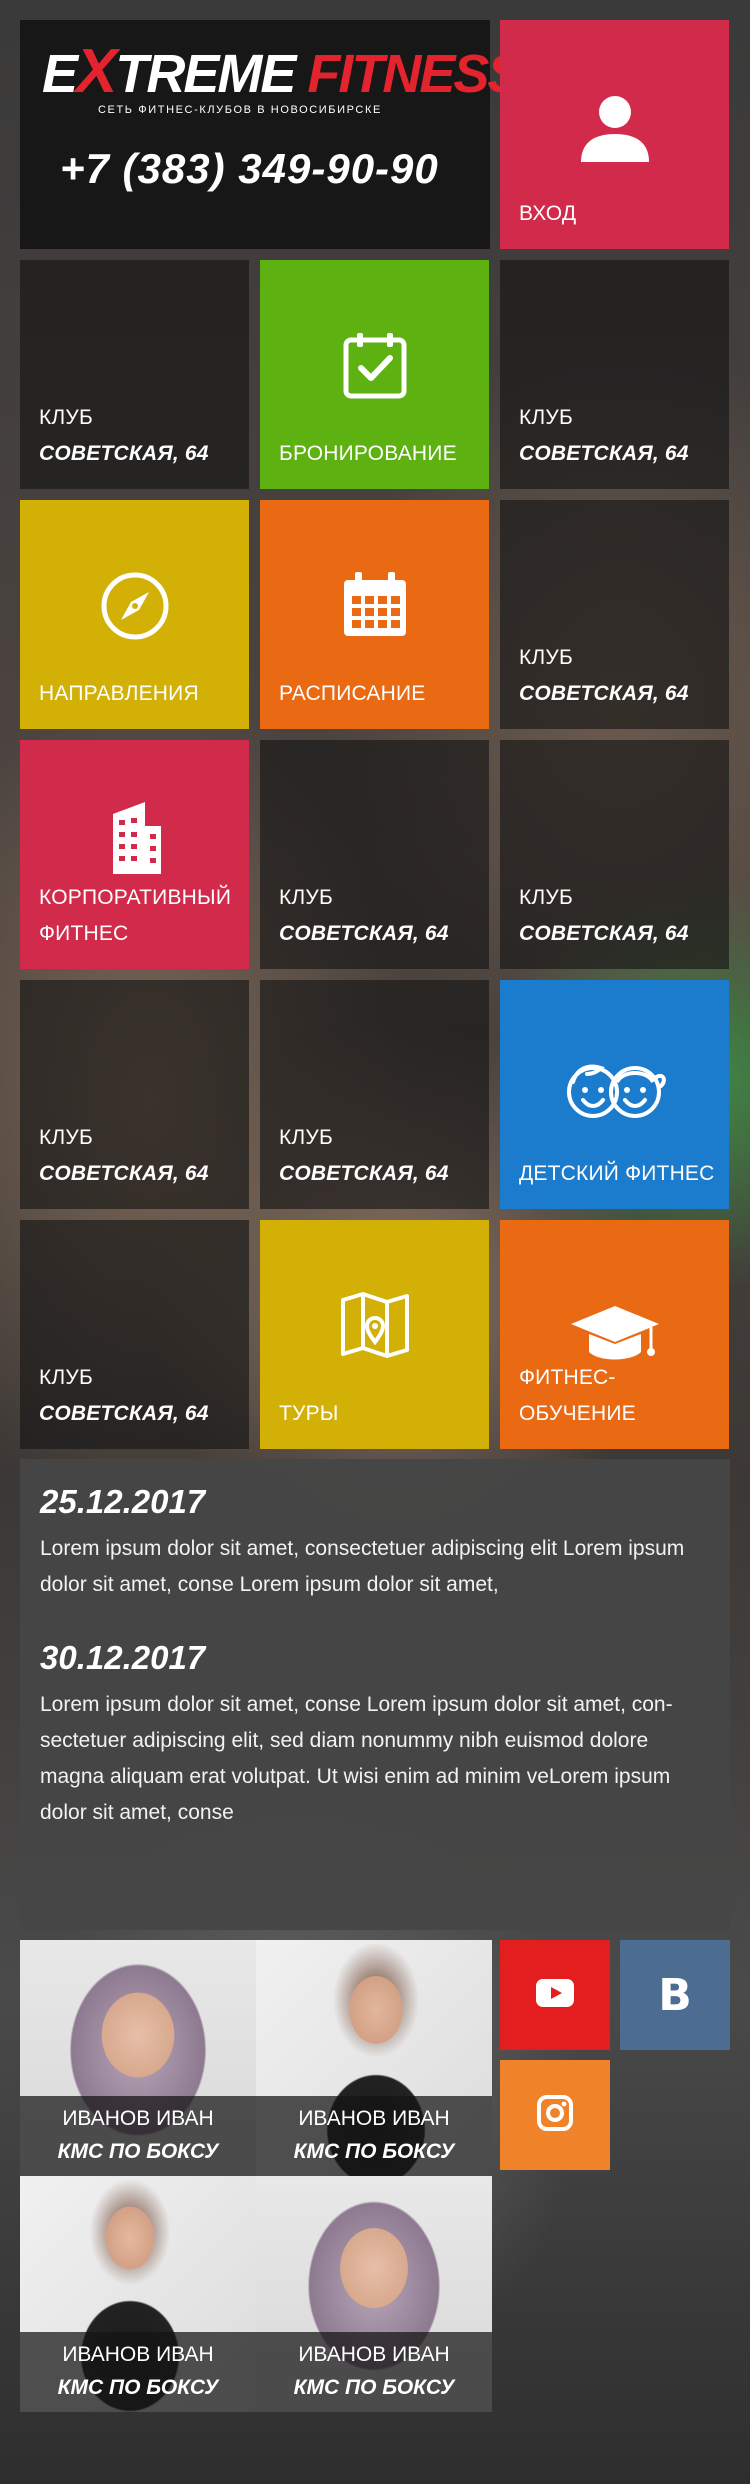  What do you see at coordinates (374, 605) in the screenshot?
I see `calendar-grid-icon` at bounding box center [374, 605].